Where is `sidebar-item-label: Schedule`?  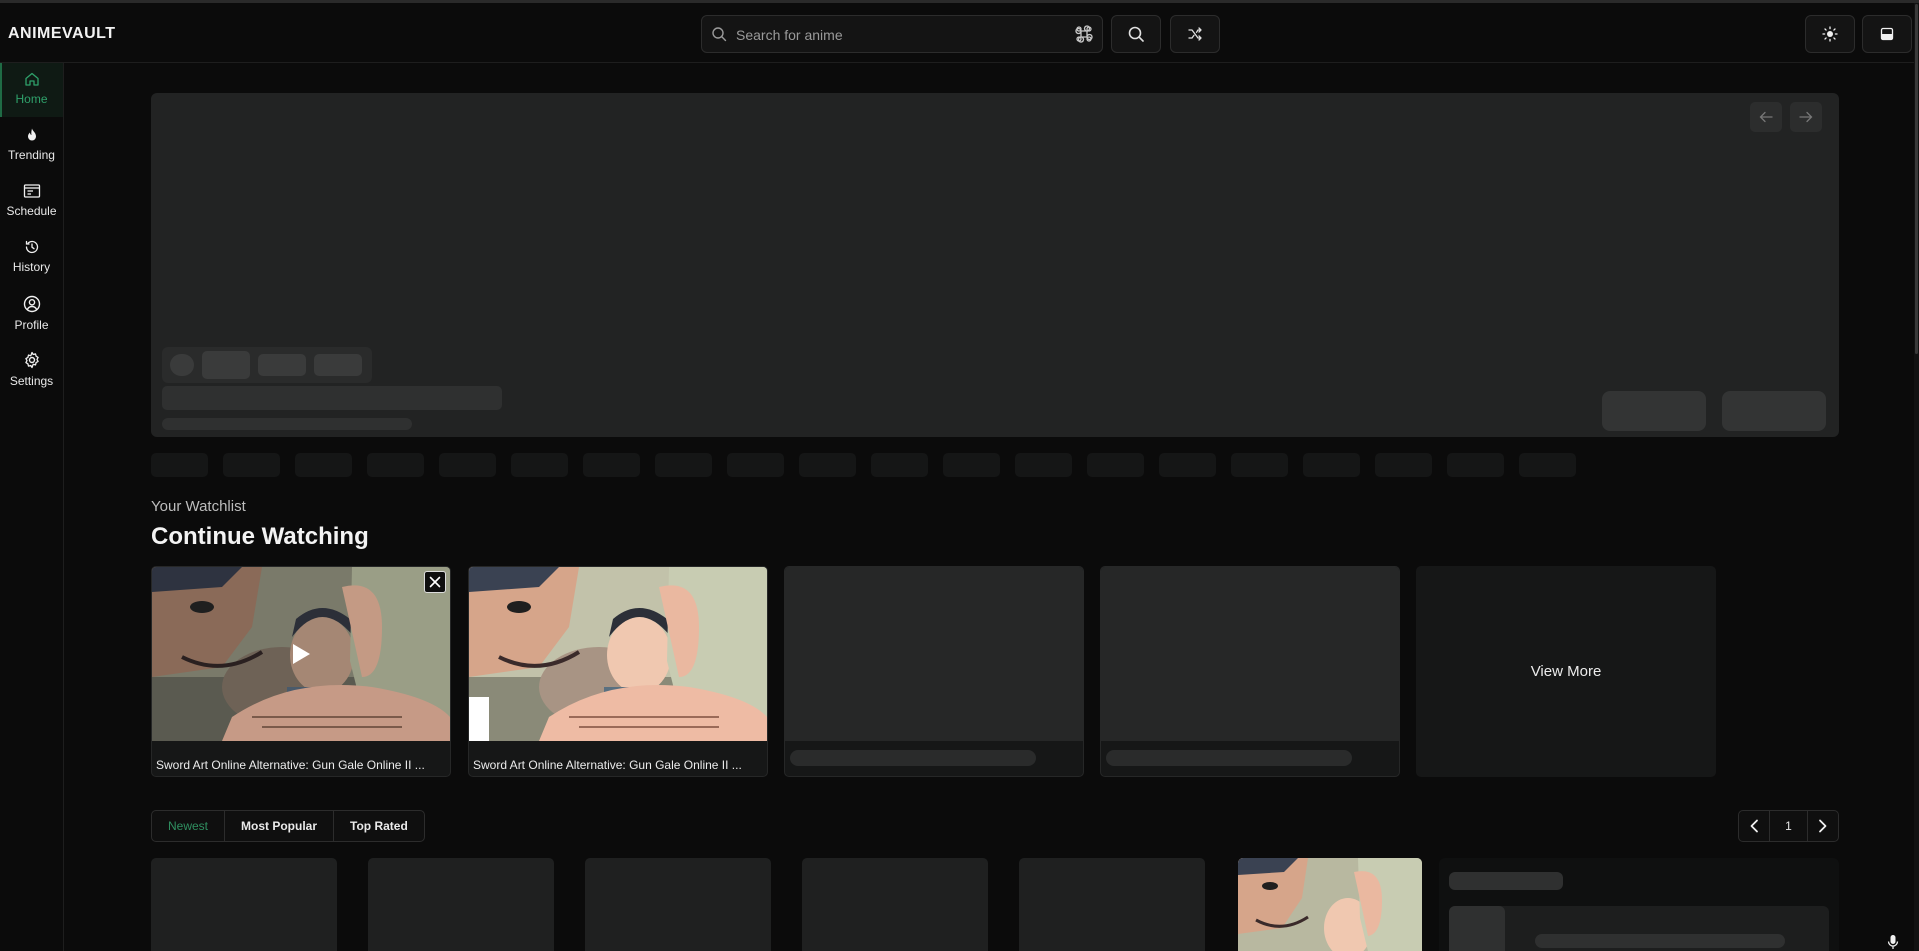 sidebar-item-label: Schedule is located at coordinates (31, 211).